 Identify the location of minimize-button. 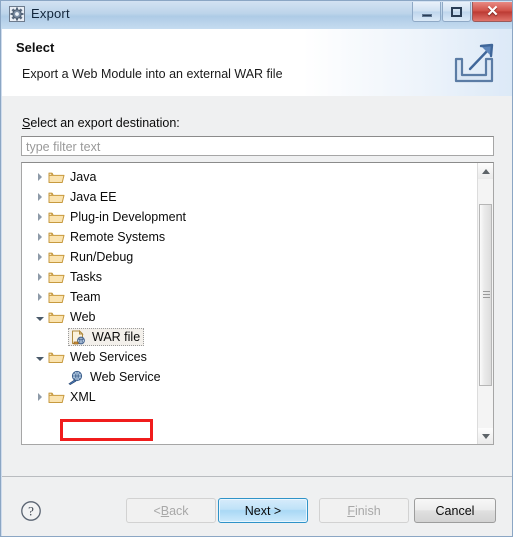
(426, 12).